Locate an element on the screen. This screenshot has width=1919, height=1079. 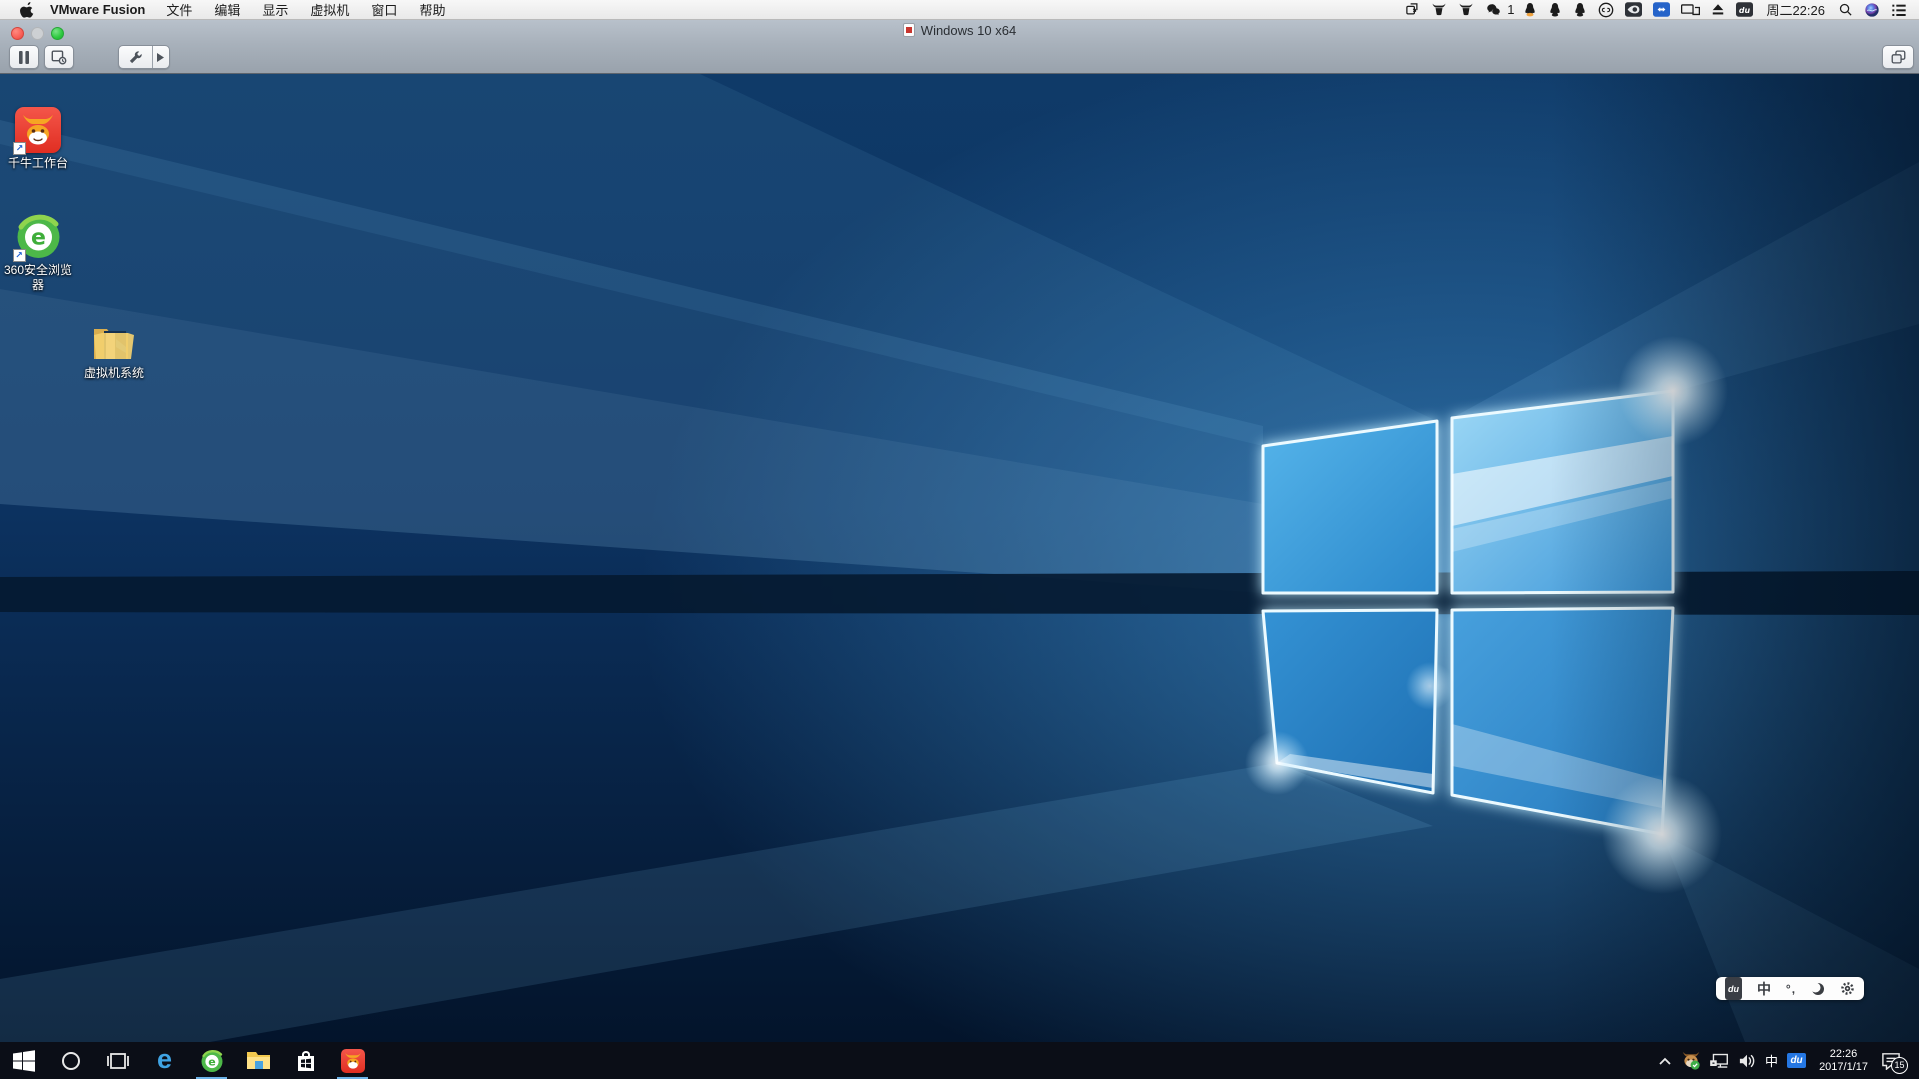
windows-store-button is located at coordinates (305, 1060).